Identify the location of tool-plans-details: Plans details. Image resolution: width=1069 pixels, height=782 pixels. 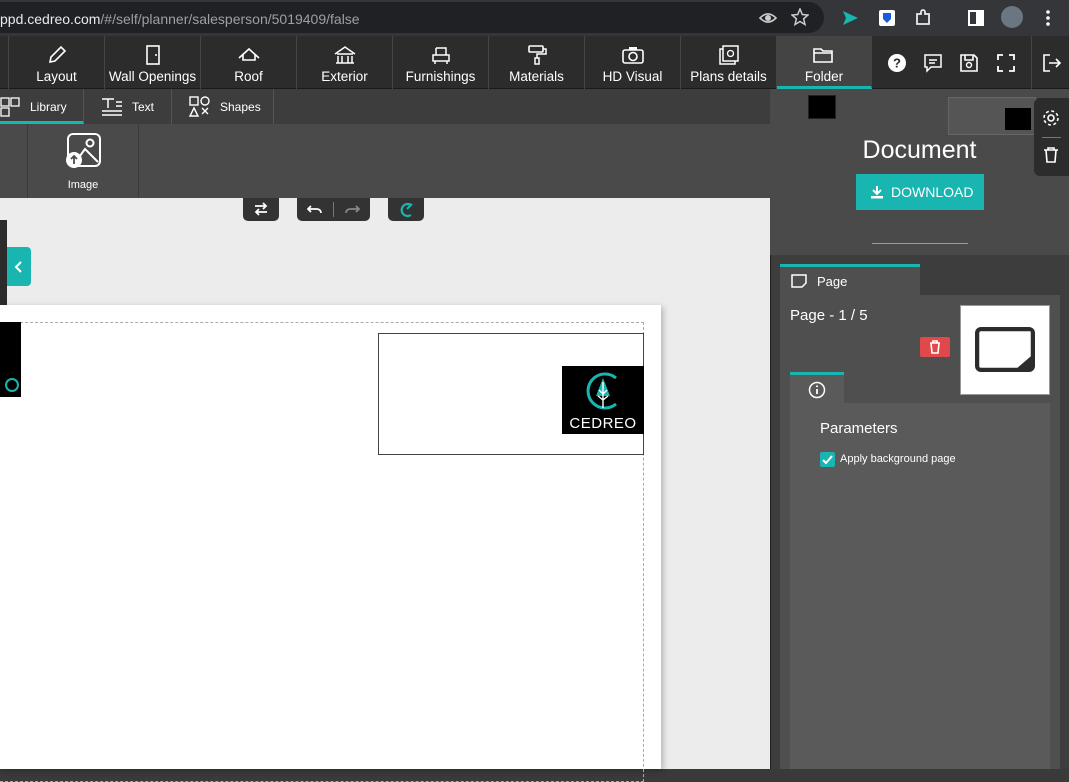
(729, 62).